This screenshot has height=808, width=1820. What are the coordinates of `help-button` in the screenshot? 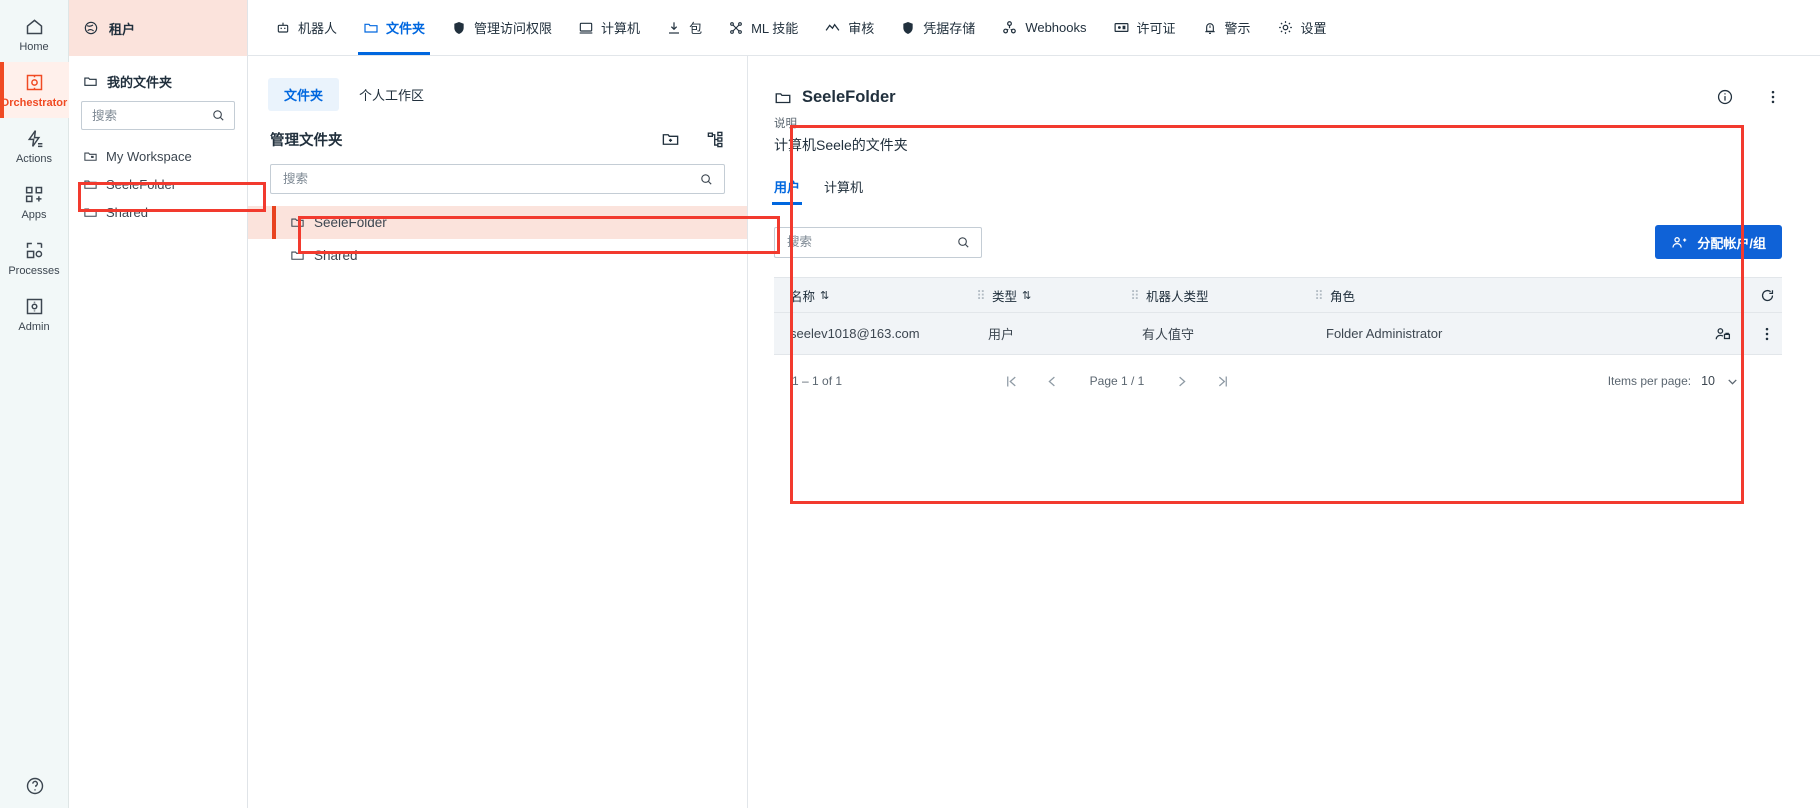 It's located at (34, 786).